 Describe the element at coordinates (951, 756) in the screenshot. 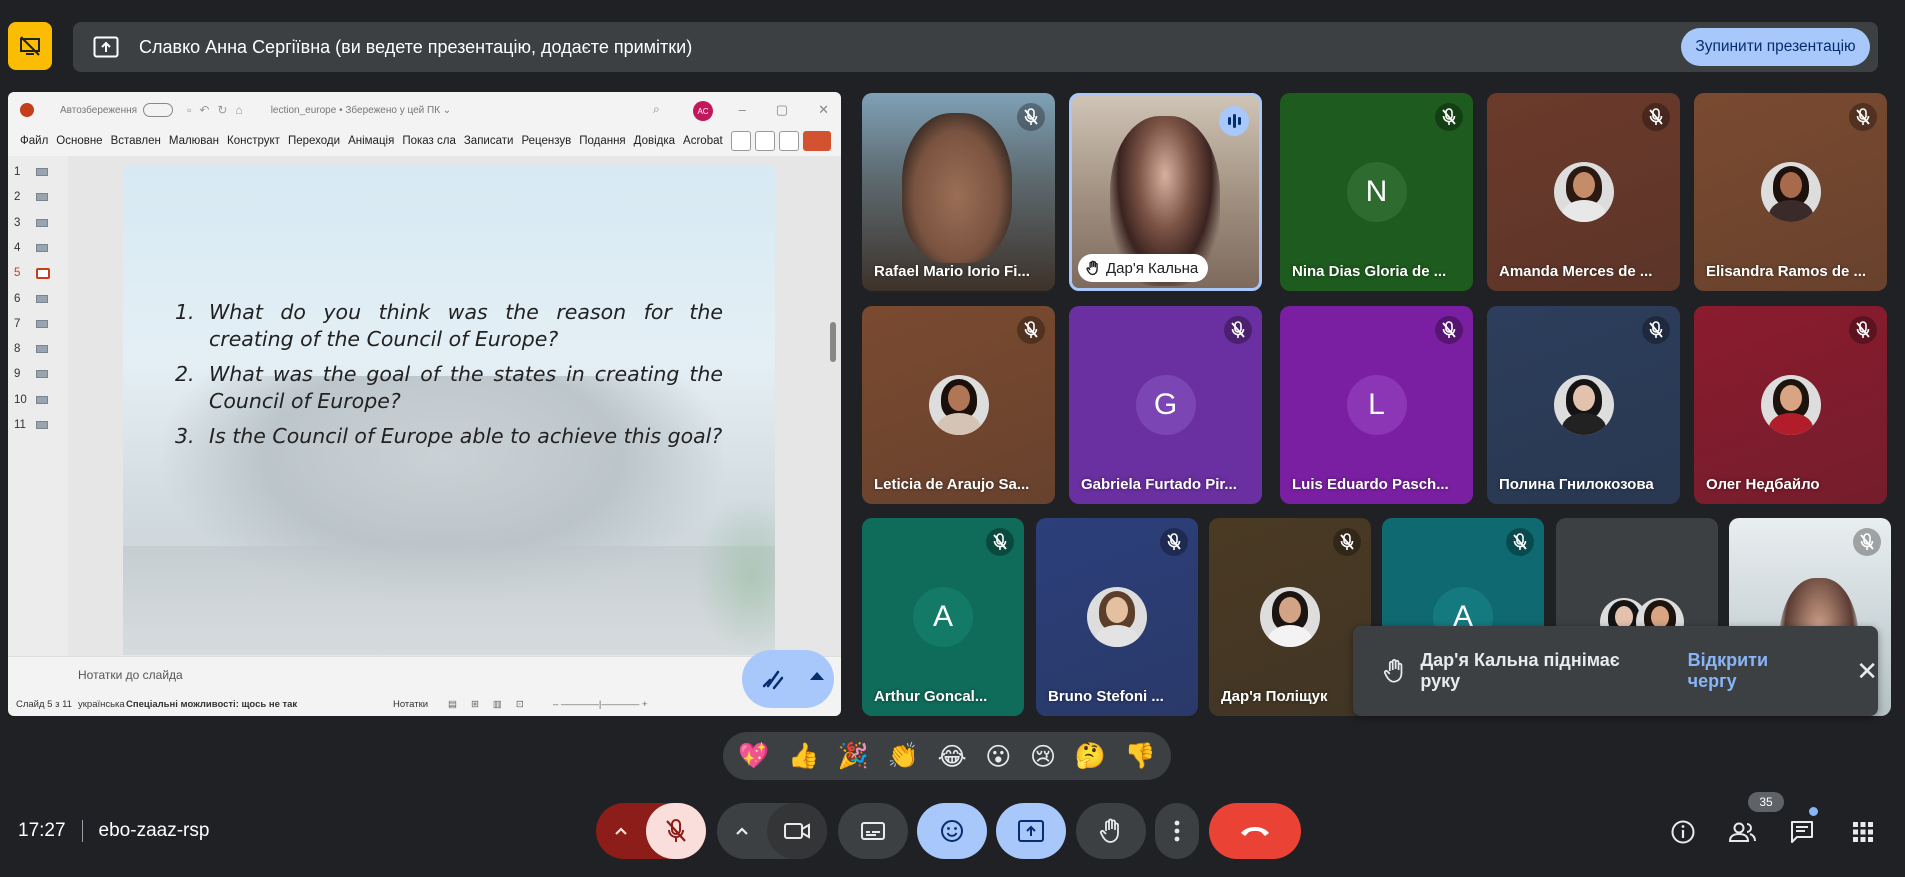

I see `reaction-emoji: 😂` at that location.